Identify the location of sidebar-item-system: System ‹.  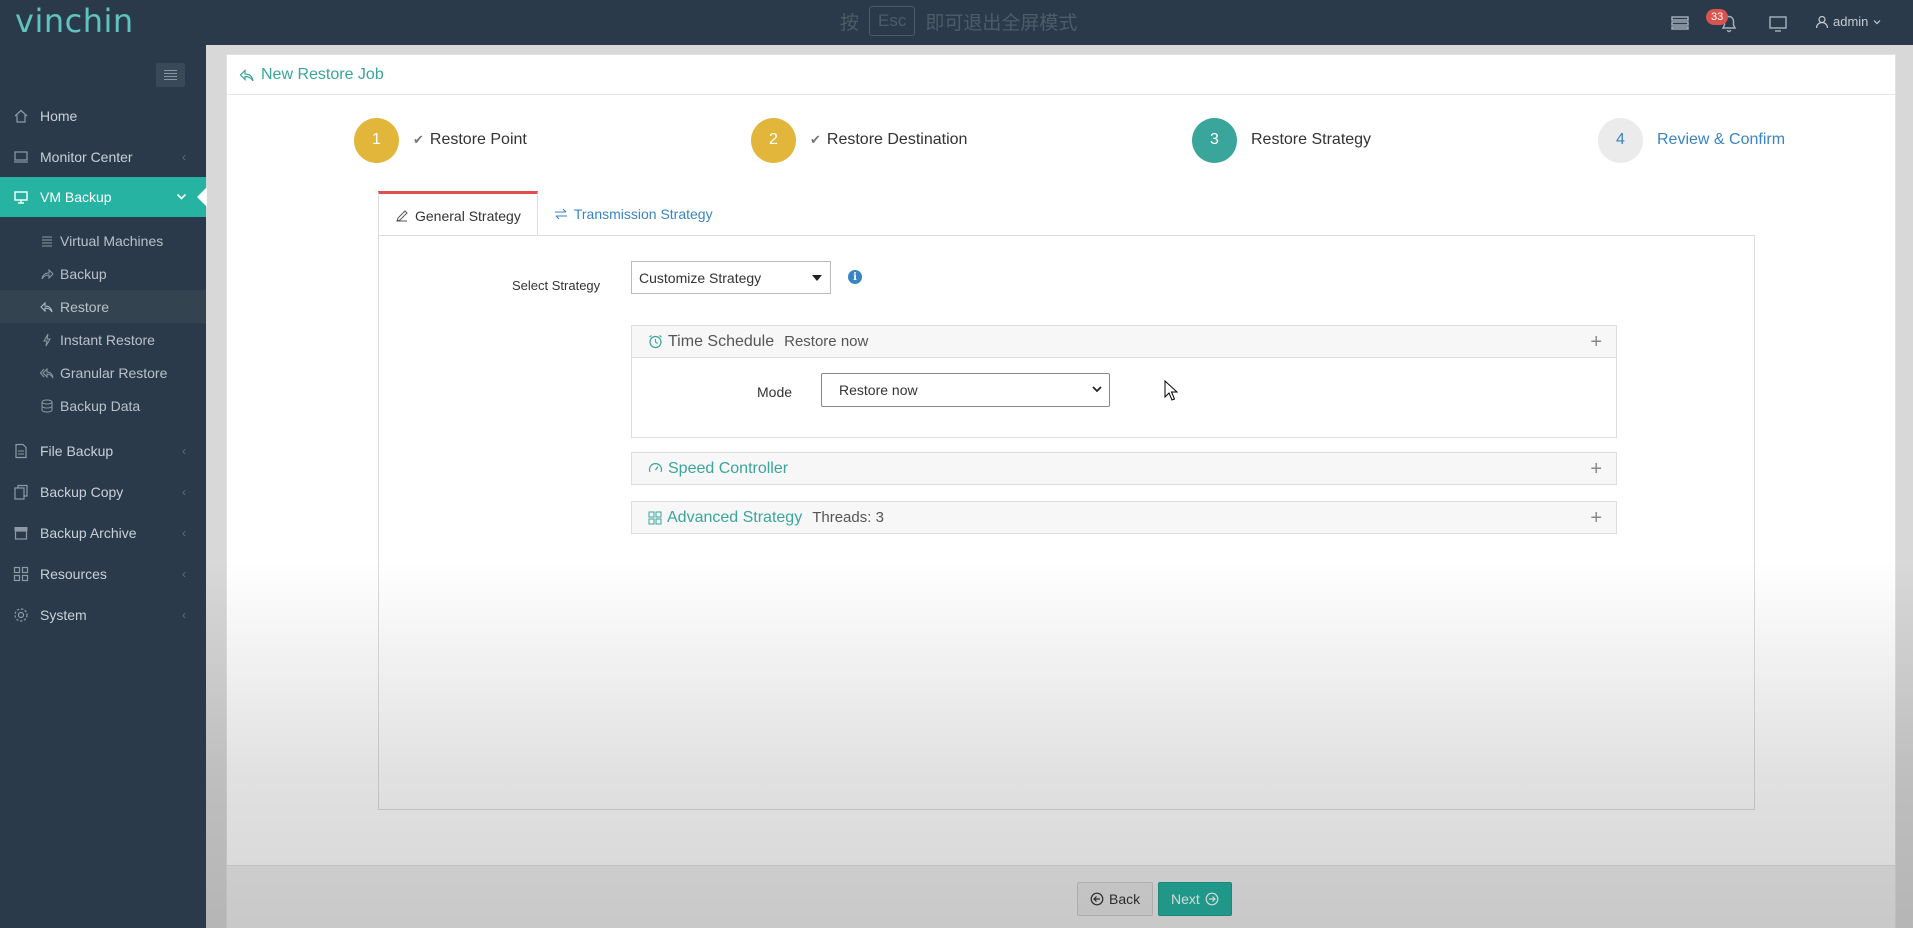
(103, 615).